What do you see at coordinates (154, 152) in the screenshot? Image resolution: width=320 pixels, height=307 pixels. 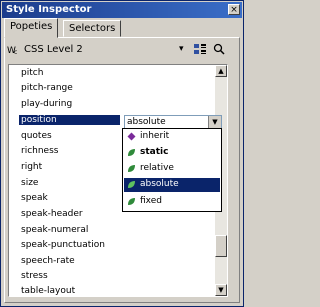 I see `option-label: static` at bounding box center [154, 152].